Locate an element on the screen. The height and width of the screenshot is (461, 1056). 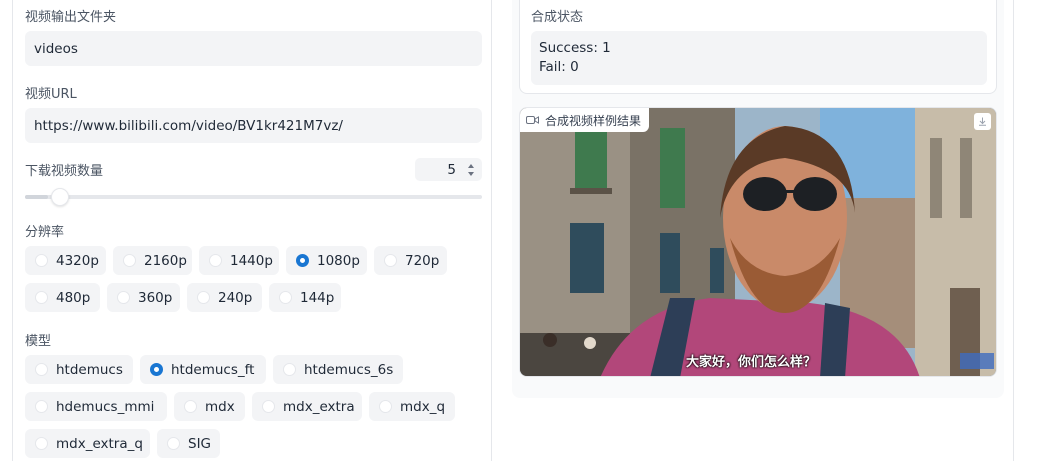
model-option-mdx_extra_q: mdx_extra_q is located at coordinates (87, 443).